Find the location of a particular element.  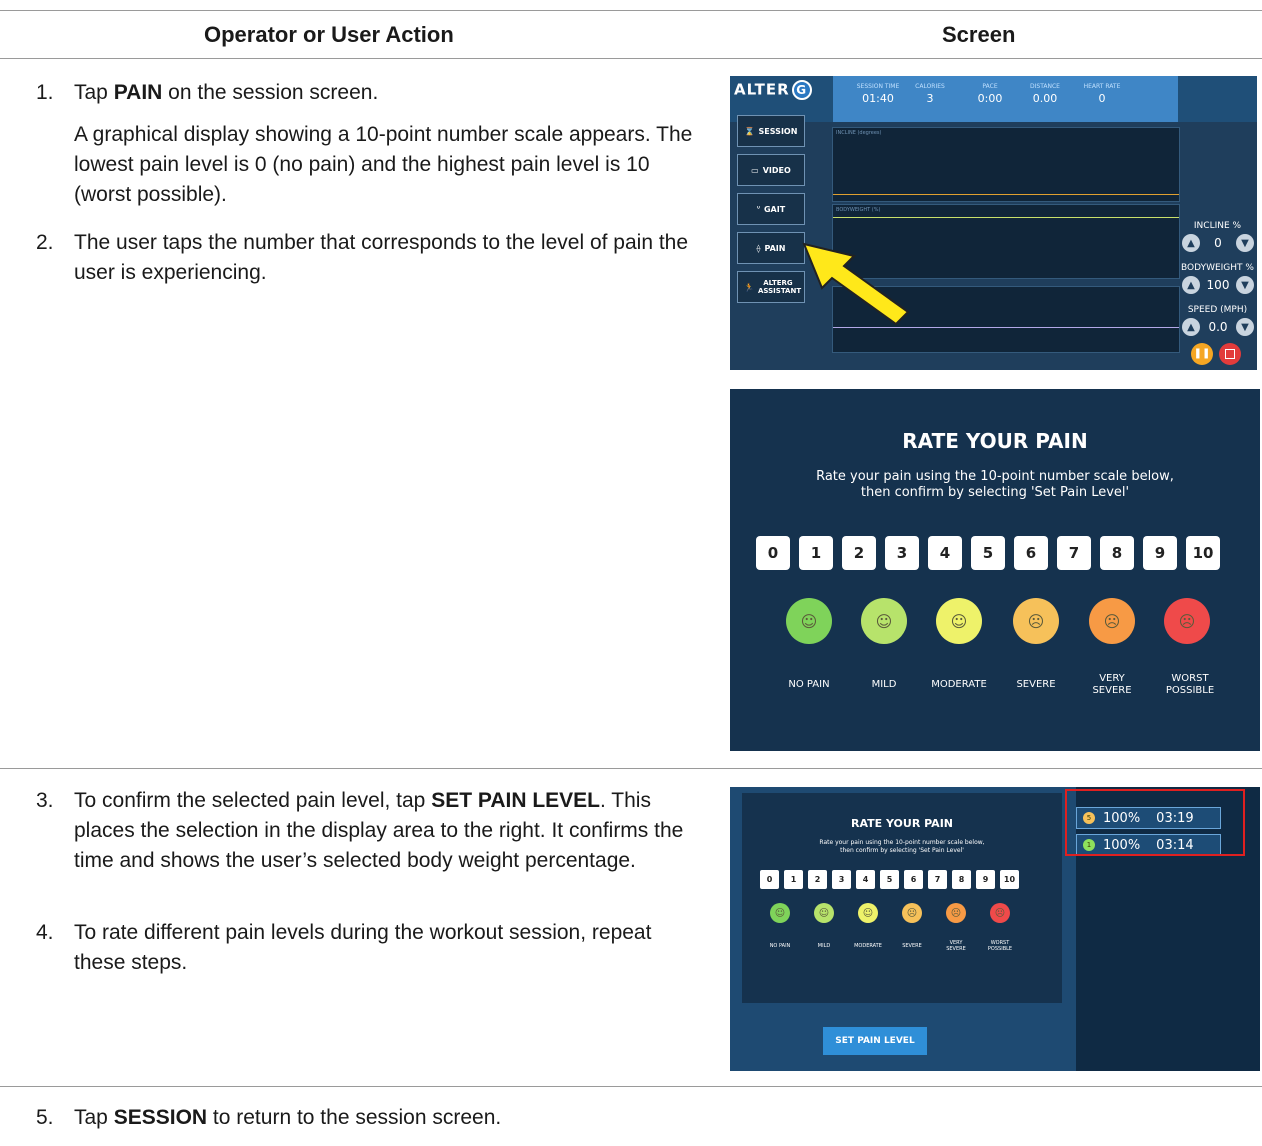

stat-calories: CALORIES 3 is located at coordinates (930, 94).